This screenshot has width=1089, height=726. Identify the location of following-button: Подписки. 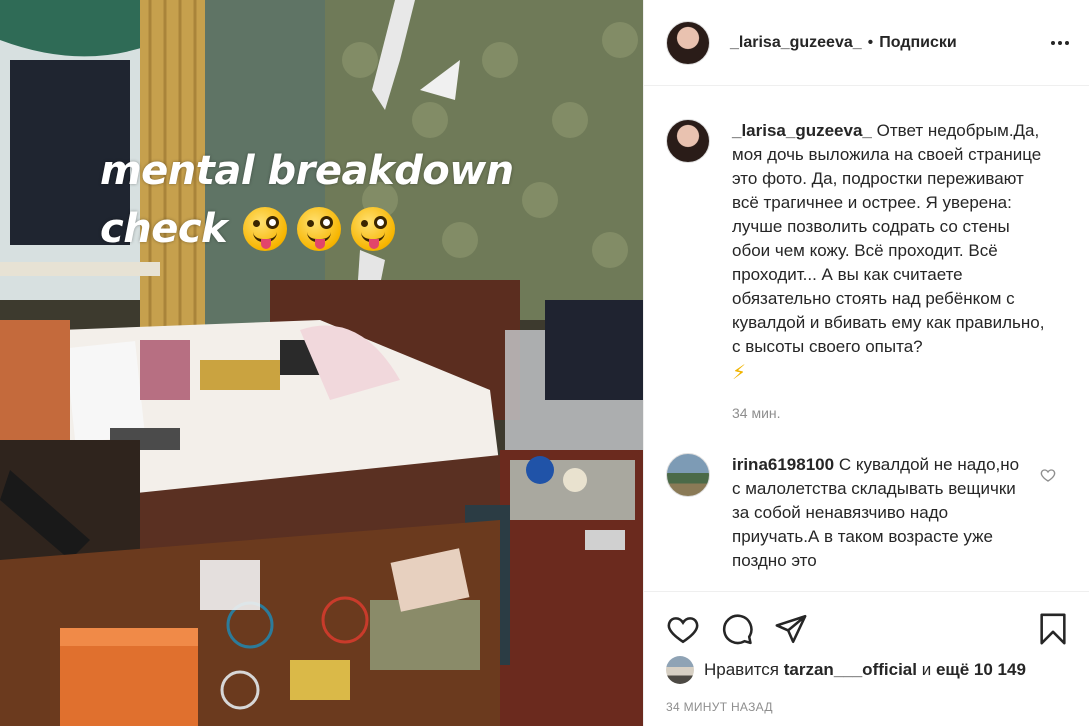
(917, 43).